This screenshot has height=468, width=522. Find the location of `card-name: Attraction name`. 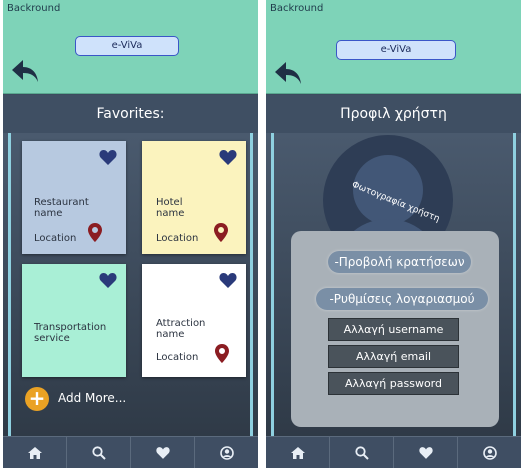

card-name: Attraction name is located at coordinates (181, 329).